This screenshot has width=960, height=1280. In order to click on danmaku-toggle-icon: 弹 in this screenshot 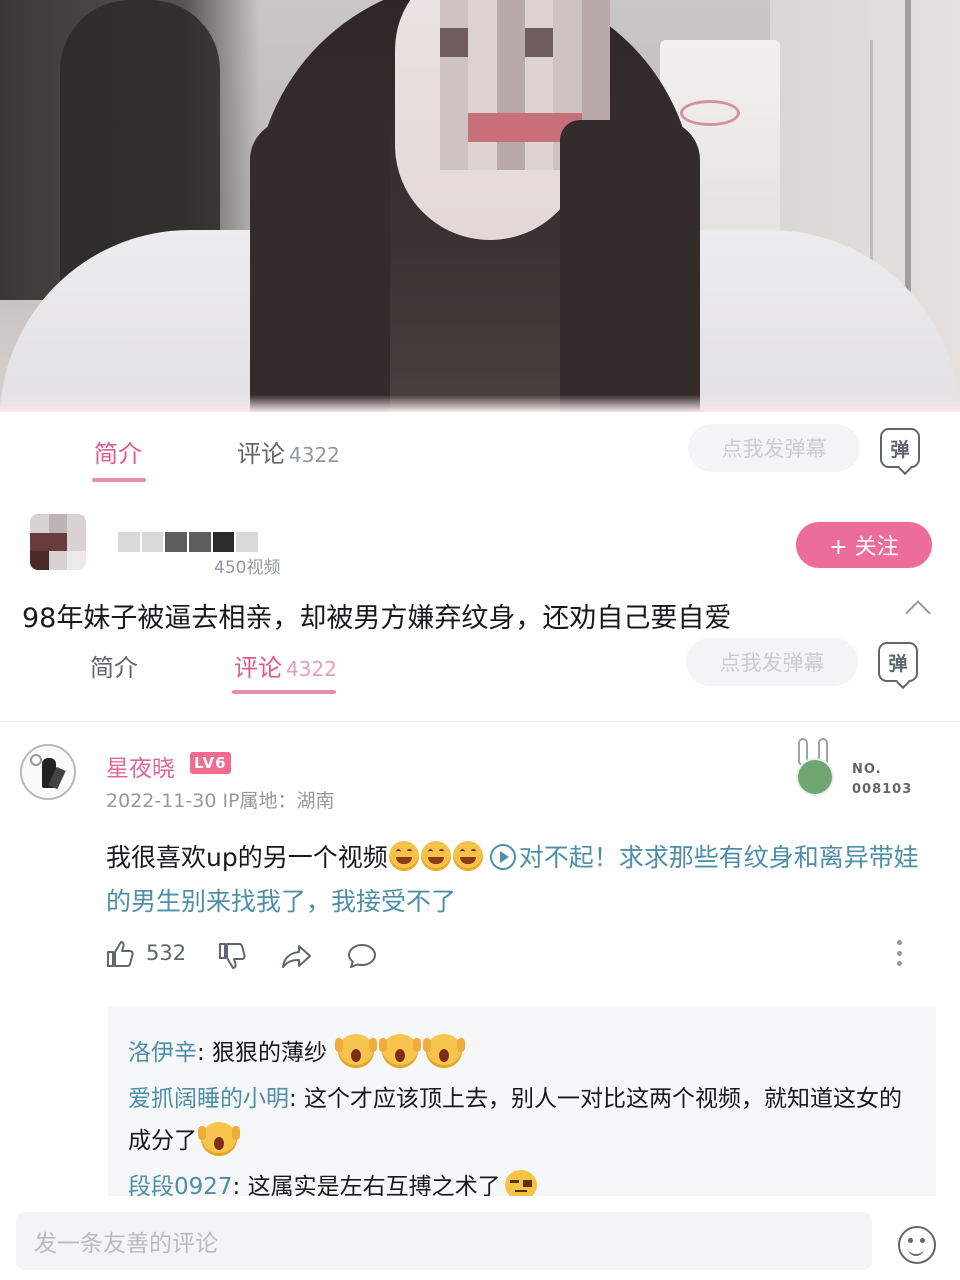, I will do `click(900, 448)`.